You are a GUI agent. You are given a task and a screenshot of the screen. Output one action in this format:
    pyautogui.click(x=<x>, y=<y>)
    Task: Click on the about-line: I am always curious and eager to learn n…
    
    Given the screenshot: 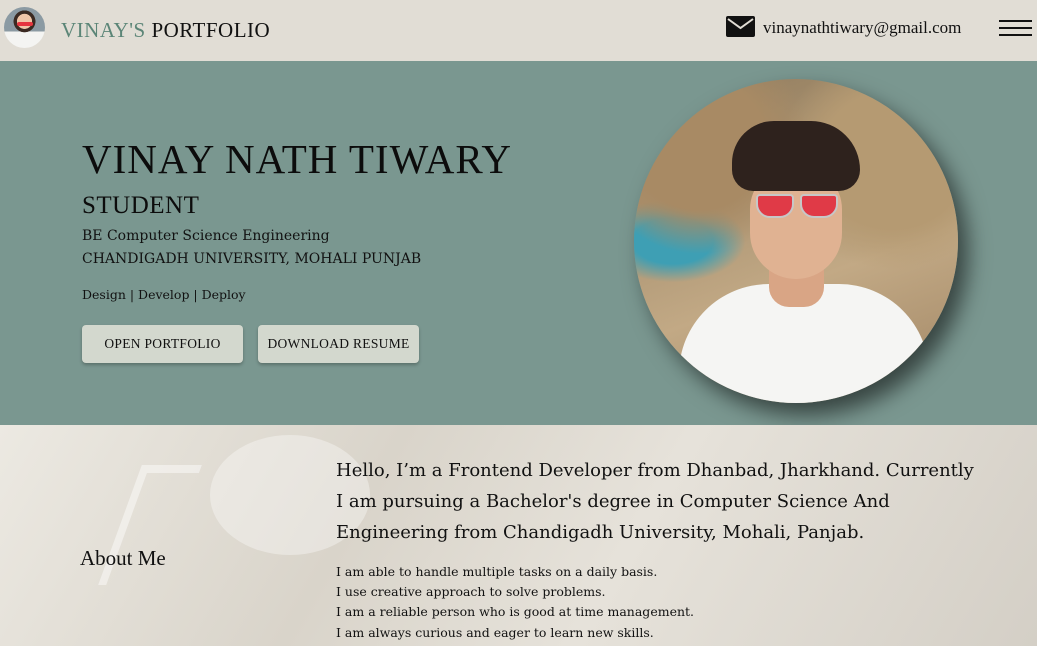 What is the action you would take?
    pyautogui.click(x=495, y=632)
    